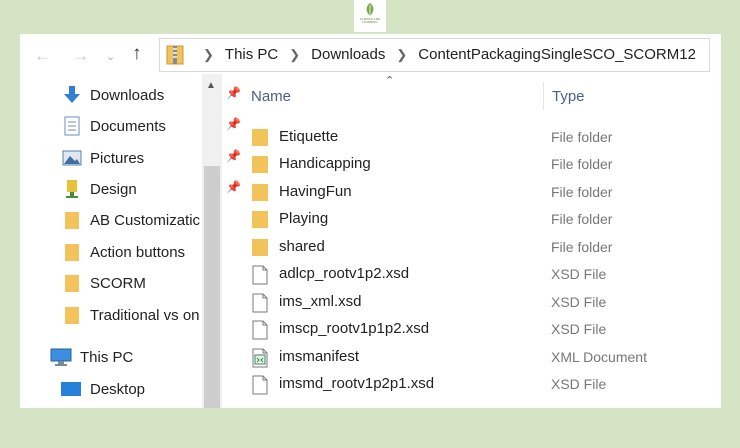 The height and width of the screenshot is (448, 740). What do you see at coordinates (370, 20) in the screenshot?
I see `logo-text: SCIENCE AND LEARNING` at bounding box center [370, 20].